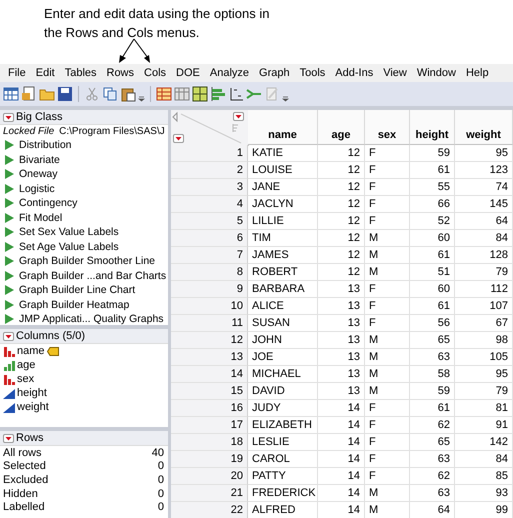 This screenshot has width=513, height=518. Describe the element at coordinates (33, 407) in the screenshot. I see `column-name: weight` at that location.